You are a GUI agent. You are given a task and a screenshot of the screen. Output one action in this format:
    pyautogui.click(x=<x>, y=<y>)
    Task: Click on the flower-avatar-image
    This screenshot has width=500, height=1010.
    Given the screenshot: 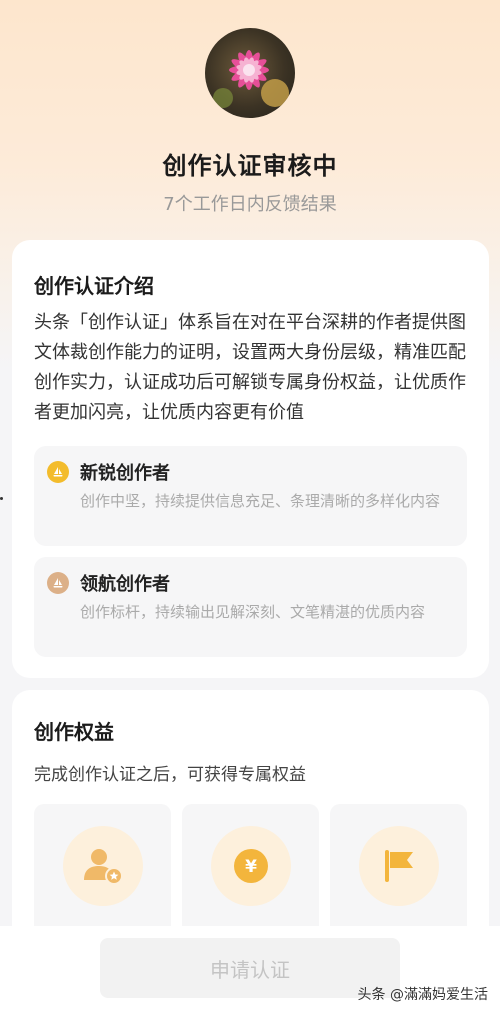 What is the action you would take?
    pyautogui.click(x=251, y=79)
    